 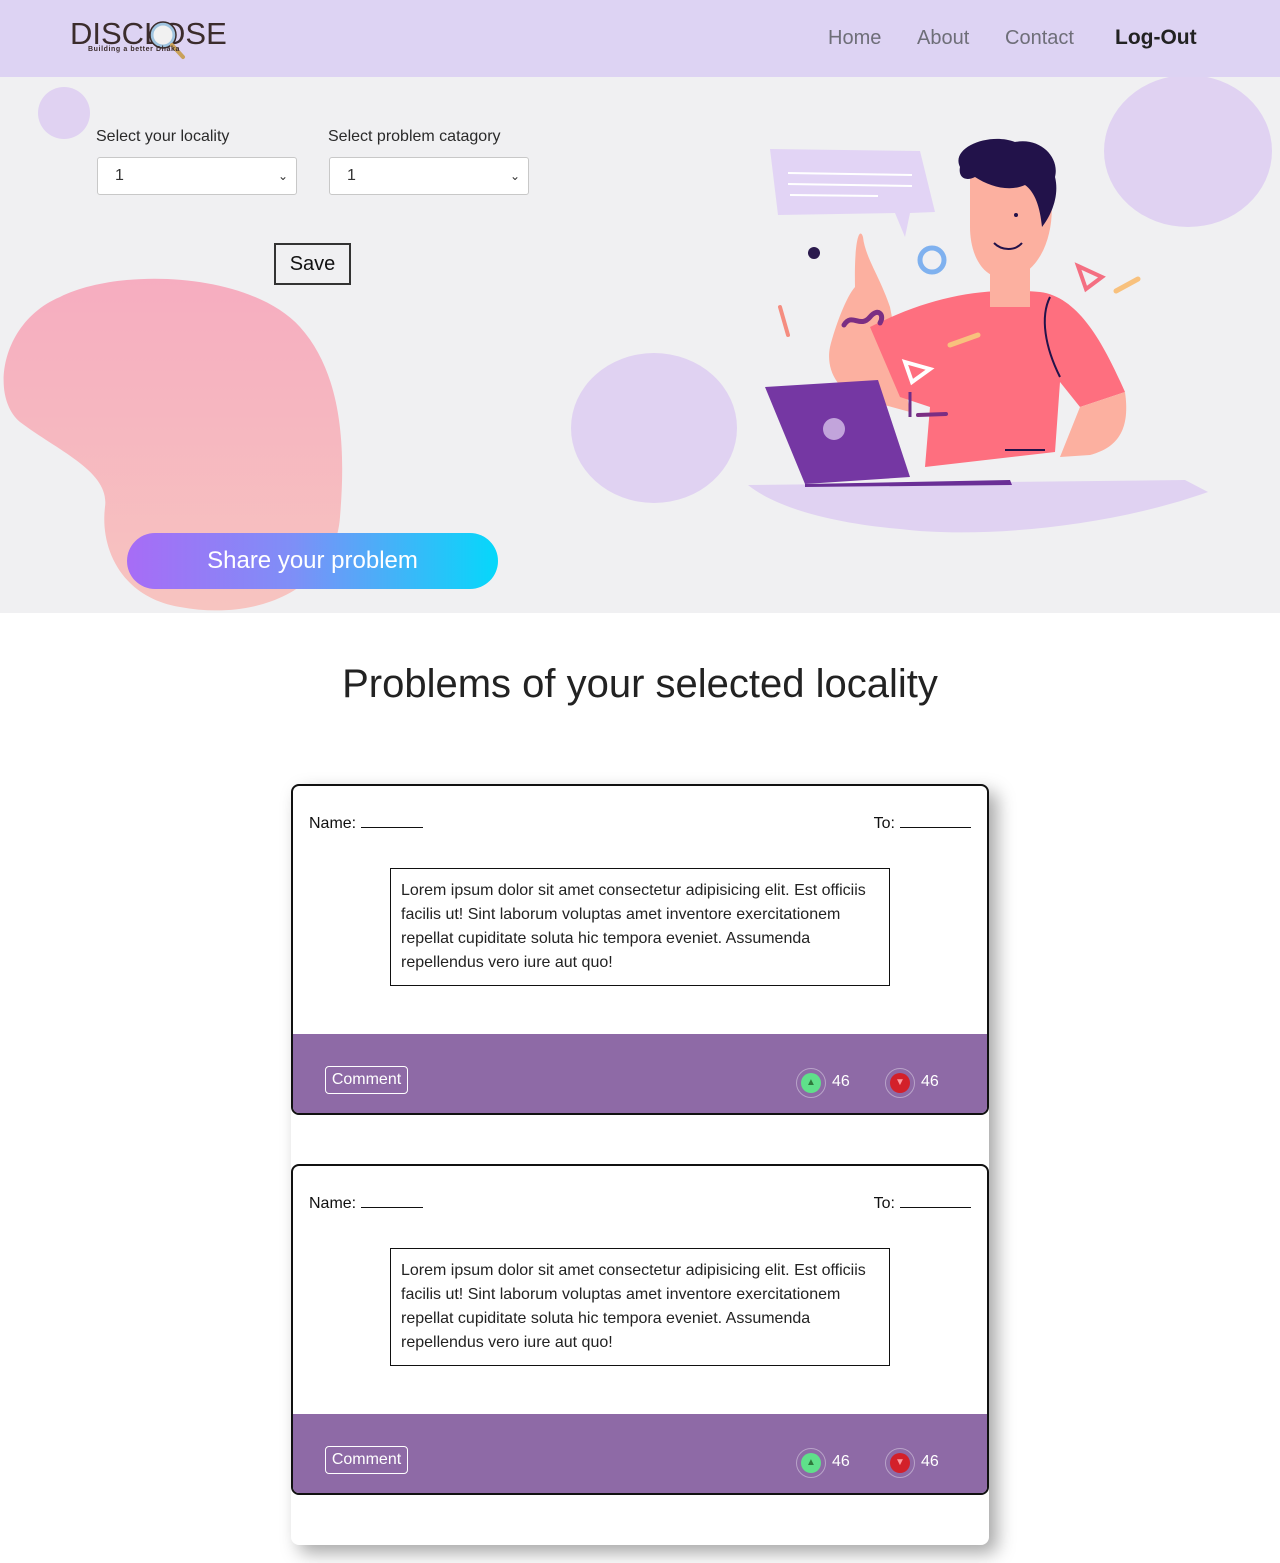 What do you see at coordinates (134, 49) in the screenshot?
I see `logo-tagline: Building a better Dhaka` at bounding box center [134, 49].